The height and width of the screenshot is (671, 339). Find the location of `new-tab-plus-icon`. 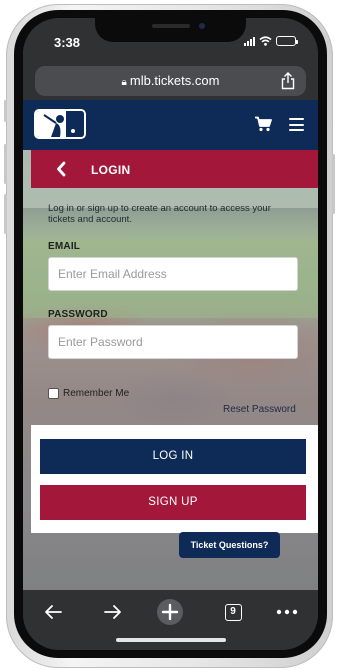

new-tab-plus-icon is located at coordinates (170, 612).